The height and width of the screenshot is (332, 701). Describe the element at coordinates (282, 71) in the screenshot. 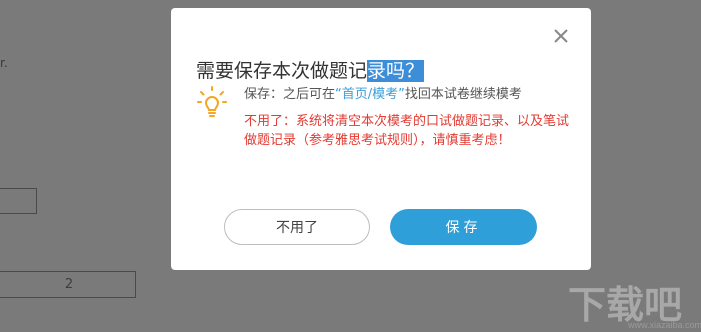

I see `title-text: 需要保存本次做题记` at that location.